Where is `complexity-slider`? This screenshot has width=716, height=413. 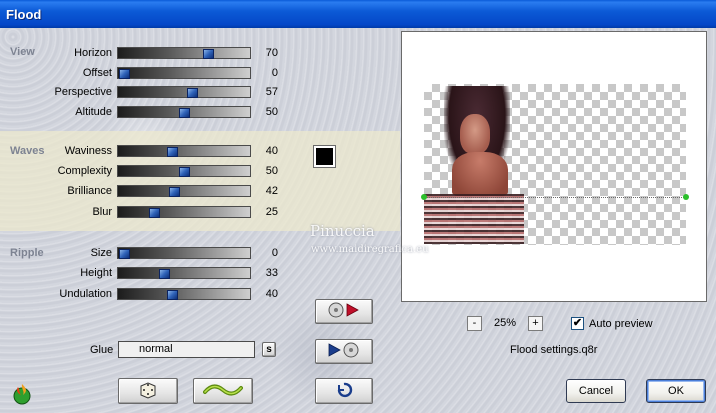
complexity-slider is located at coordinates (184, 171).